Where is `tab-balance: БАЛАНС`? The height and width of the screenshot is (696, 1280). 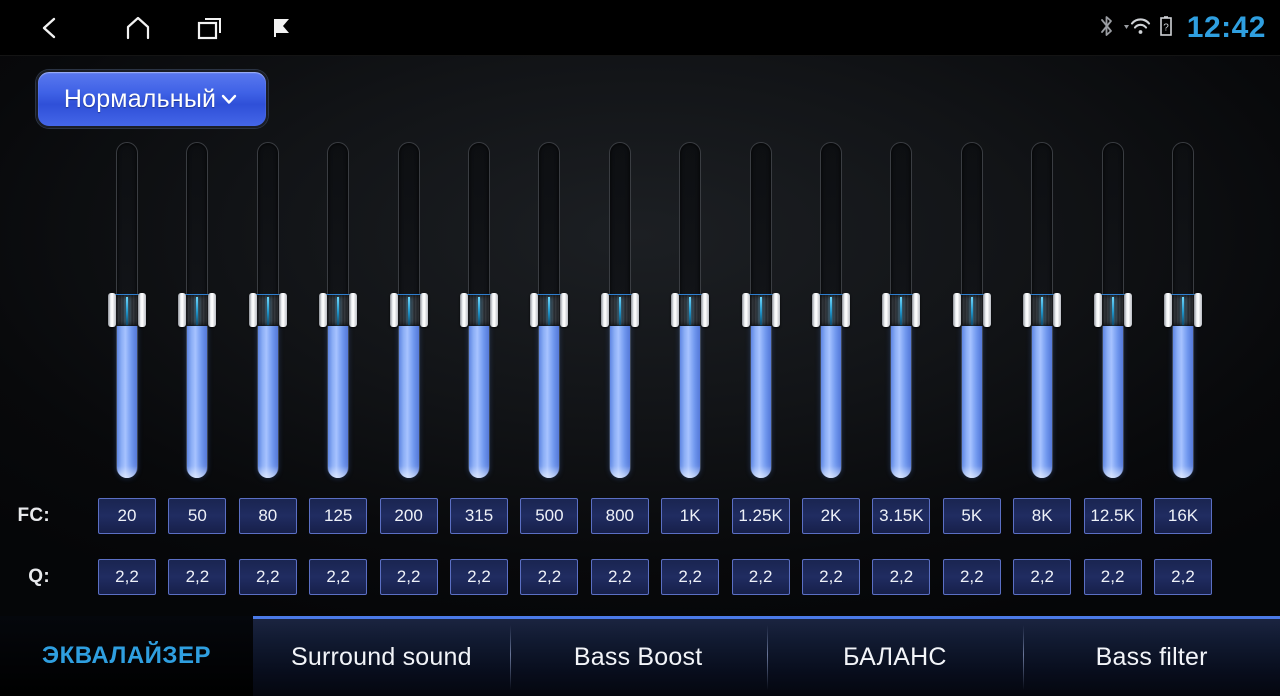
tab-balance: БАЛАНС is located at coordinates (895, 657).